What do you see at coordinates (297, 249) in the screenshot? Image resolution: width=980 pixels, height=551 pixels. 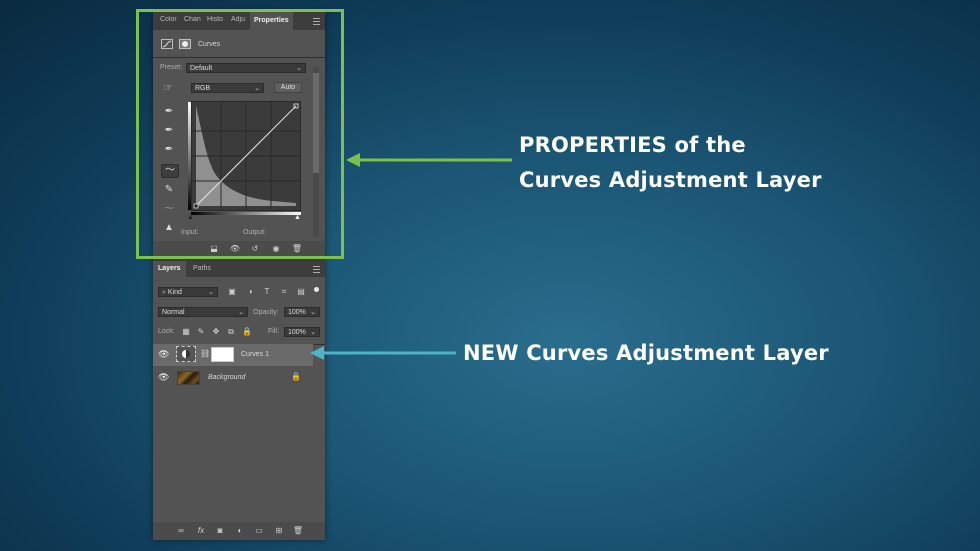 I see `delete-icon: 🗑` at bounding box center [297, 249].